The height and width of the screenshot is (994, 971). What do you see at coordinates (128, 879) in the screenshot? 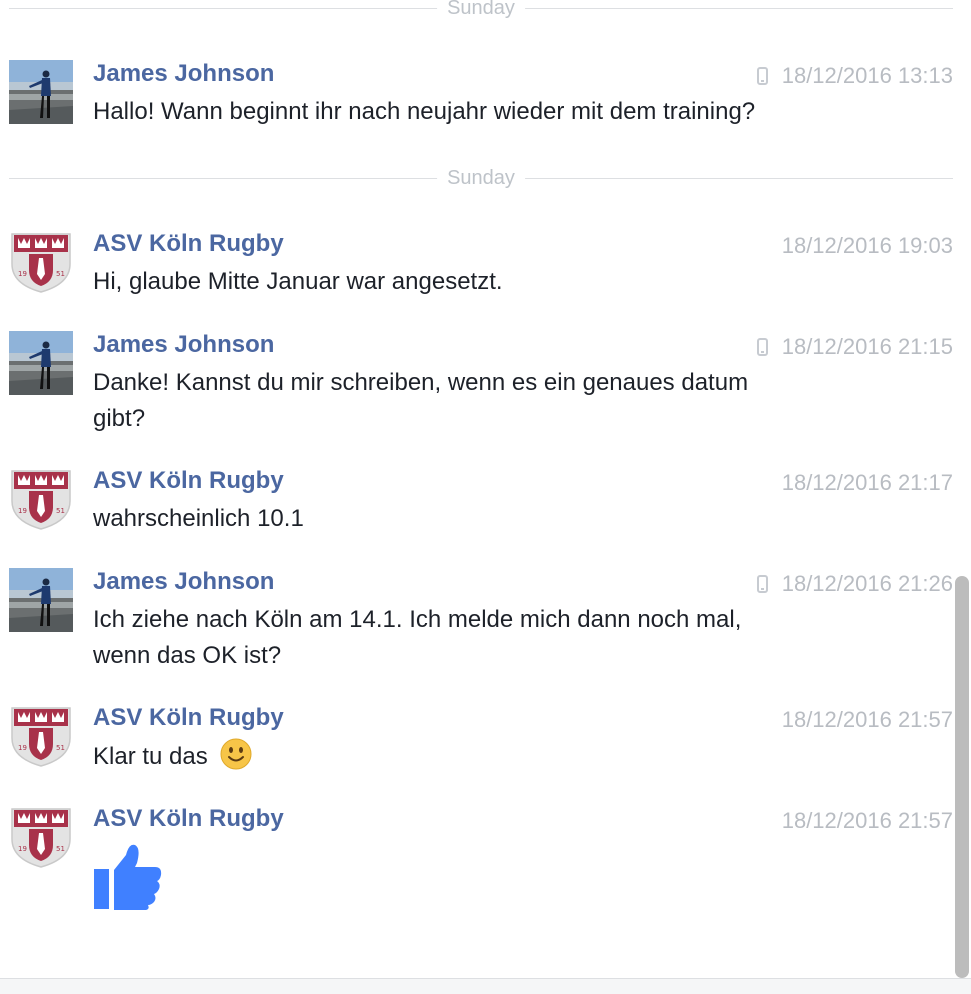
I see `thumbs-up-icon` at bounding box center [128, 879].